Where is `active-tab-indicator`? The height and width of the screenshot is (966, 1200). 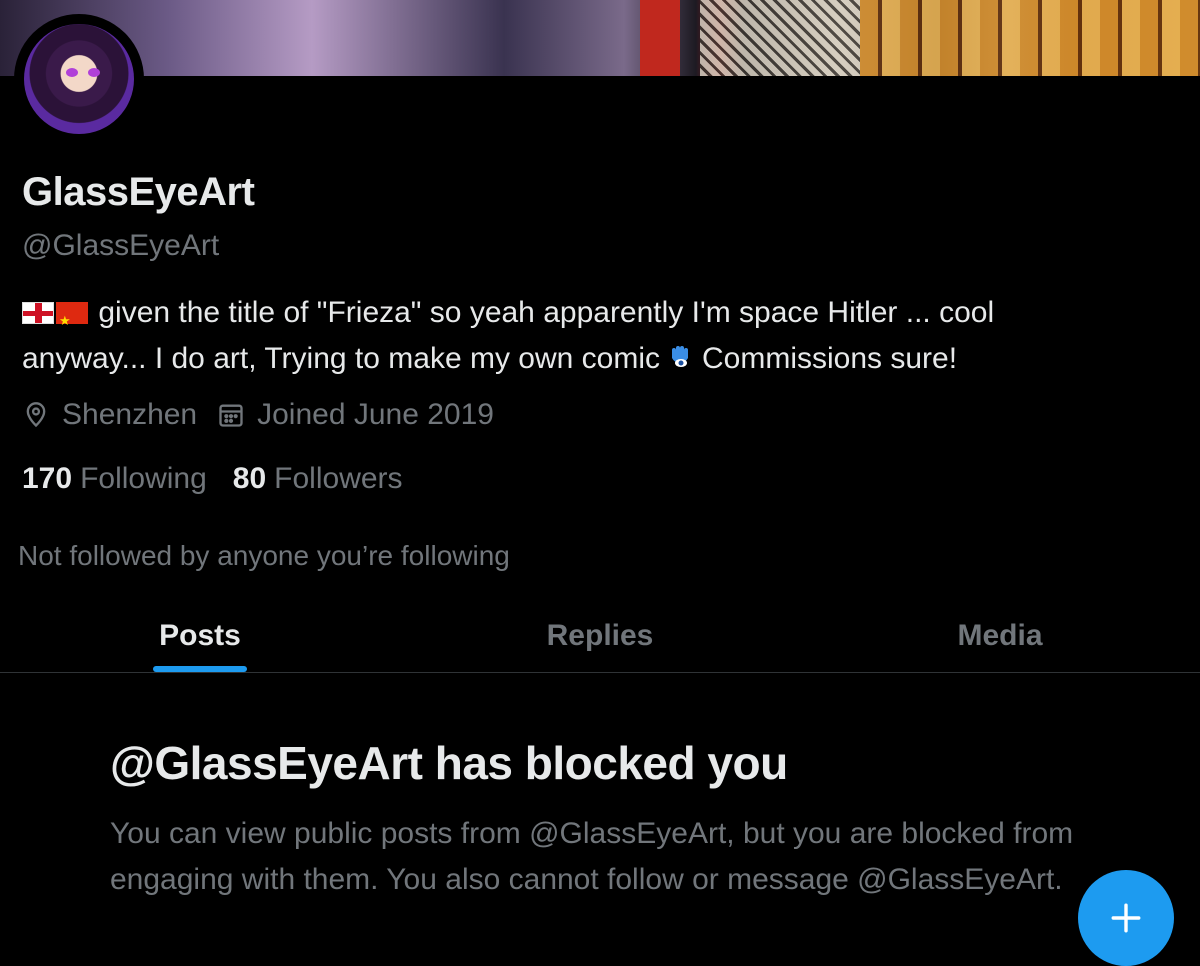
active-tab-indicator is located at coordinates (200, 669).